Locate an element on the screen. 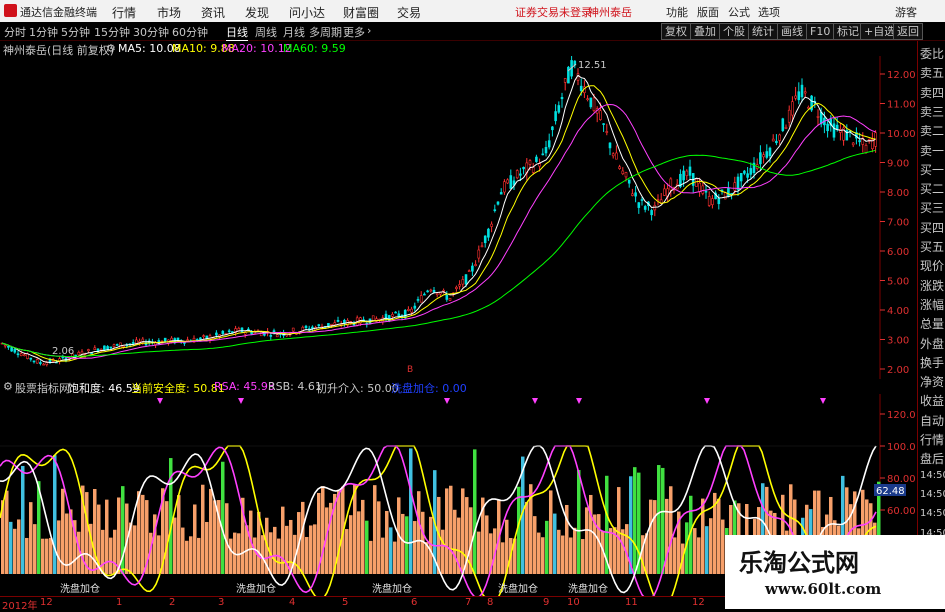 Image resolution: width=945 pixels, height=612 pixels. side-panel-item: 涨幅 is located at coordinates (932, 304).